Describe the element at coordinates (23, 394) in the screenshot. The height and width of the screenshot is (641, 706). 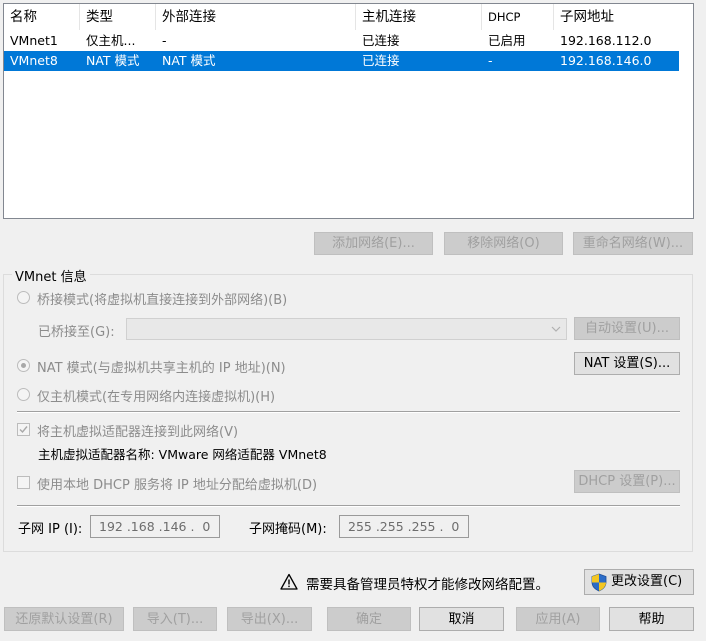
I see `host-only-radio` at that location.